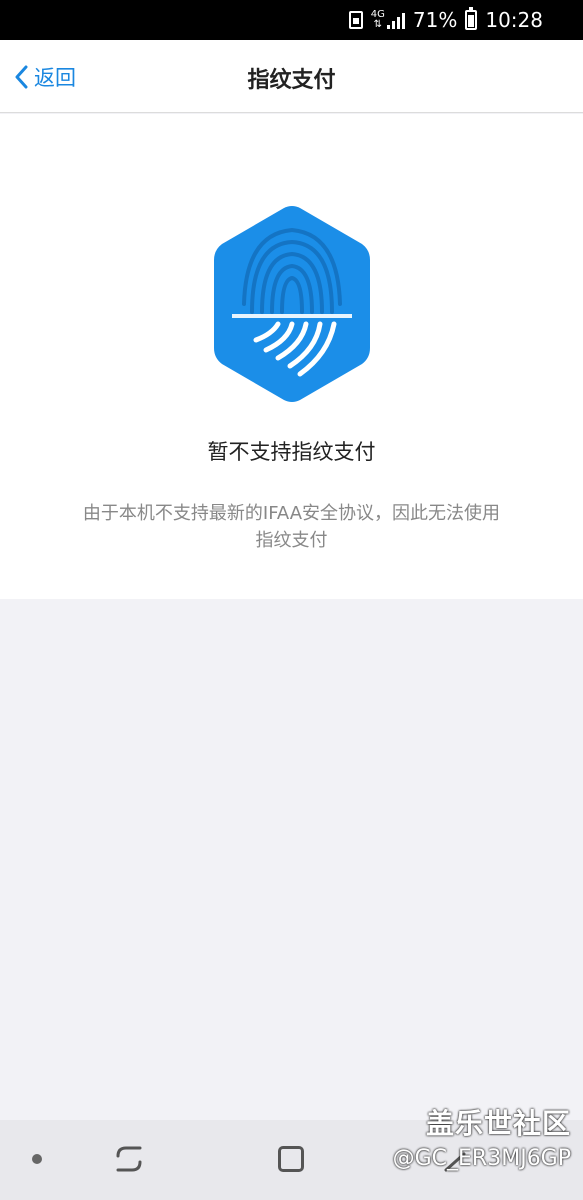 This screenshot has width=583, height=1200. What do you see at coordinates (291, 527) in the screenshot?
I see `description-text: 由于本机不支持最新的IFAA安全协议，因此无法使用指纹支付` at bounding box center [291, 527].